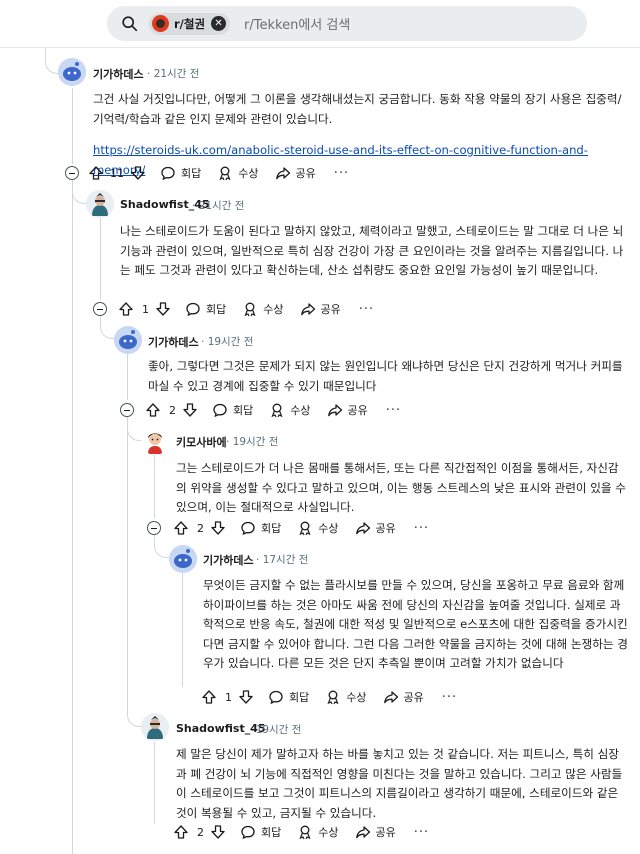 The image size is (640, 854). What do you see at coordinates (221, 206) in the screenshot?
I see `comment-time: 21시간 전` at bounding box center [221, 206].